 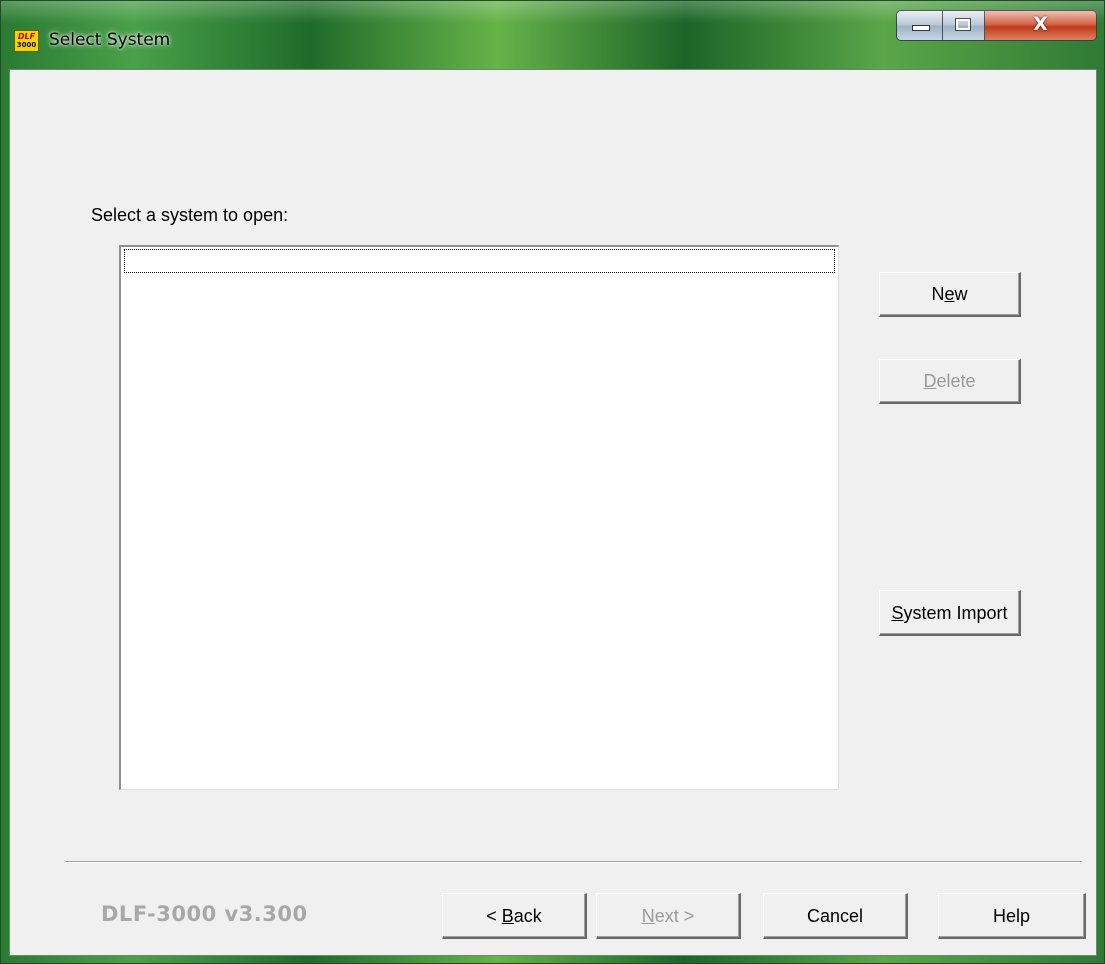 What do you see at coordinates (26, 36) in the screenshot?
I see `app-icon-top-text: DLF` at bounding box center [26, 36].